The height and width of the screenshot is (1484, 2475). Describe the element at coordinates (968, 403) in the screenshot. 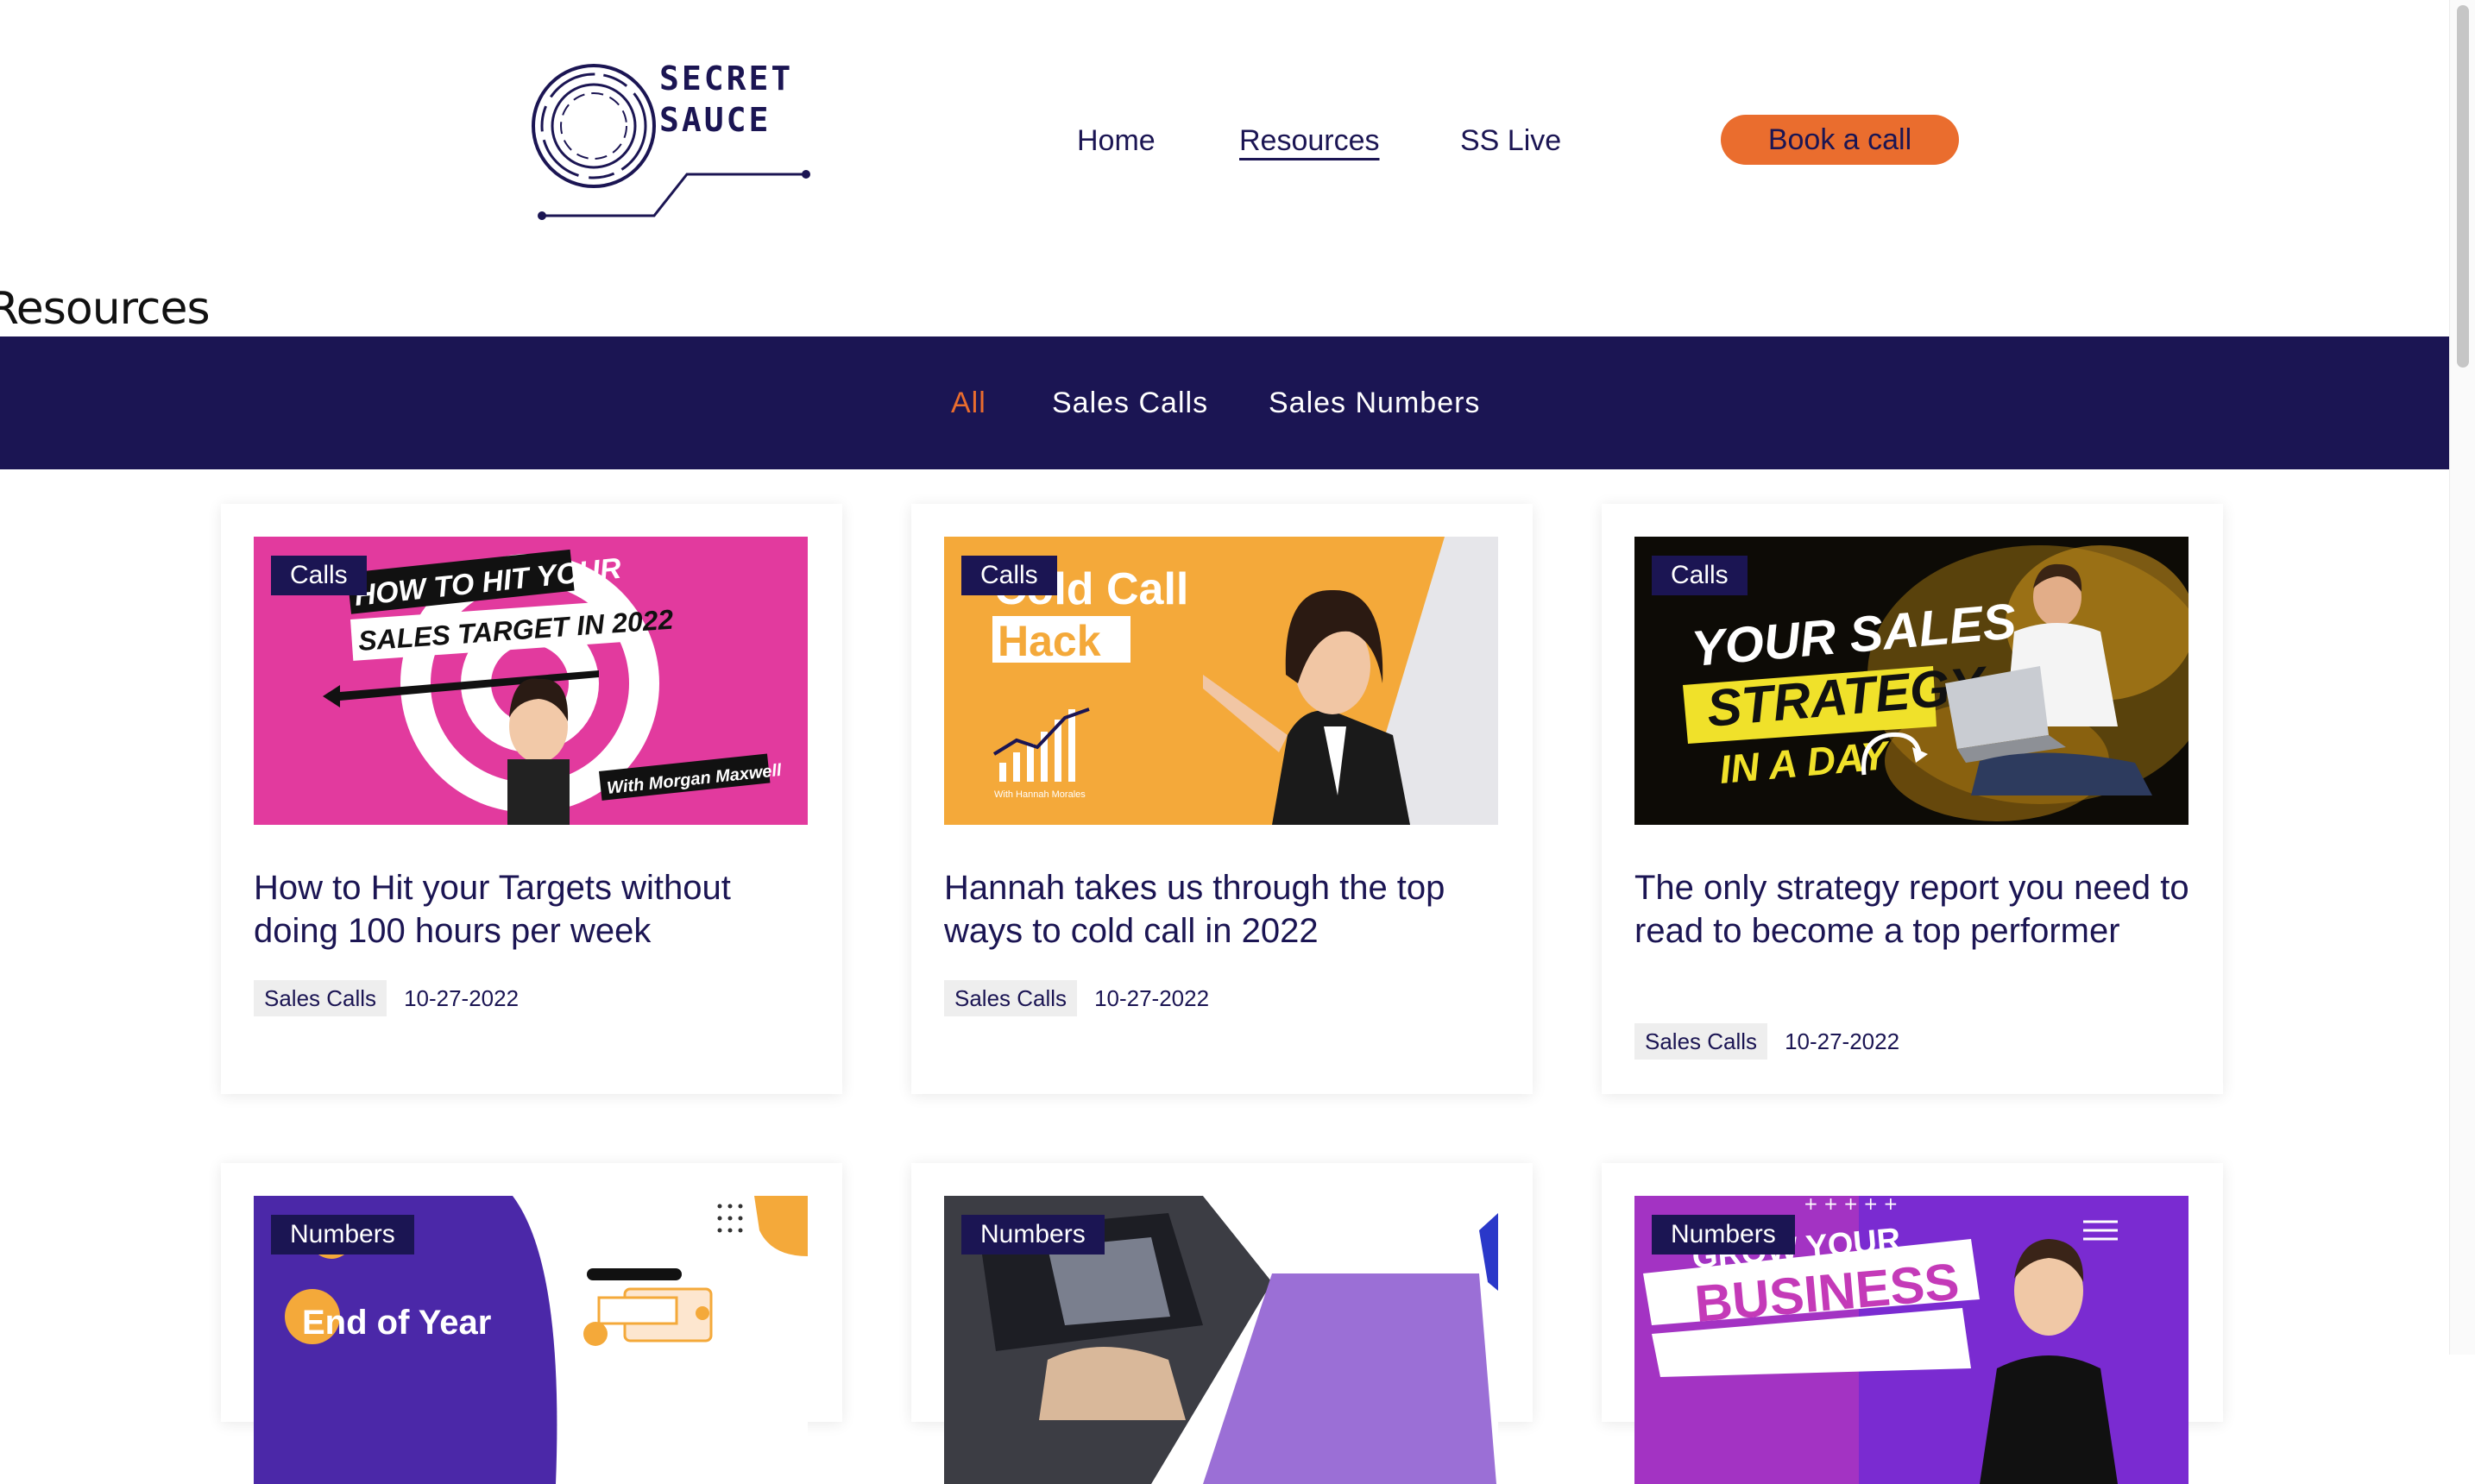

I see `filter-all: All` at that location.